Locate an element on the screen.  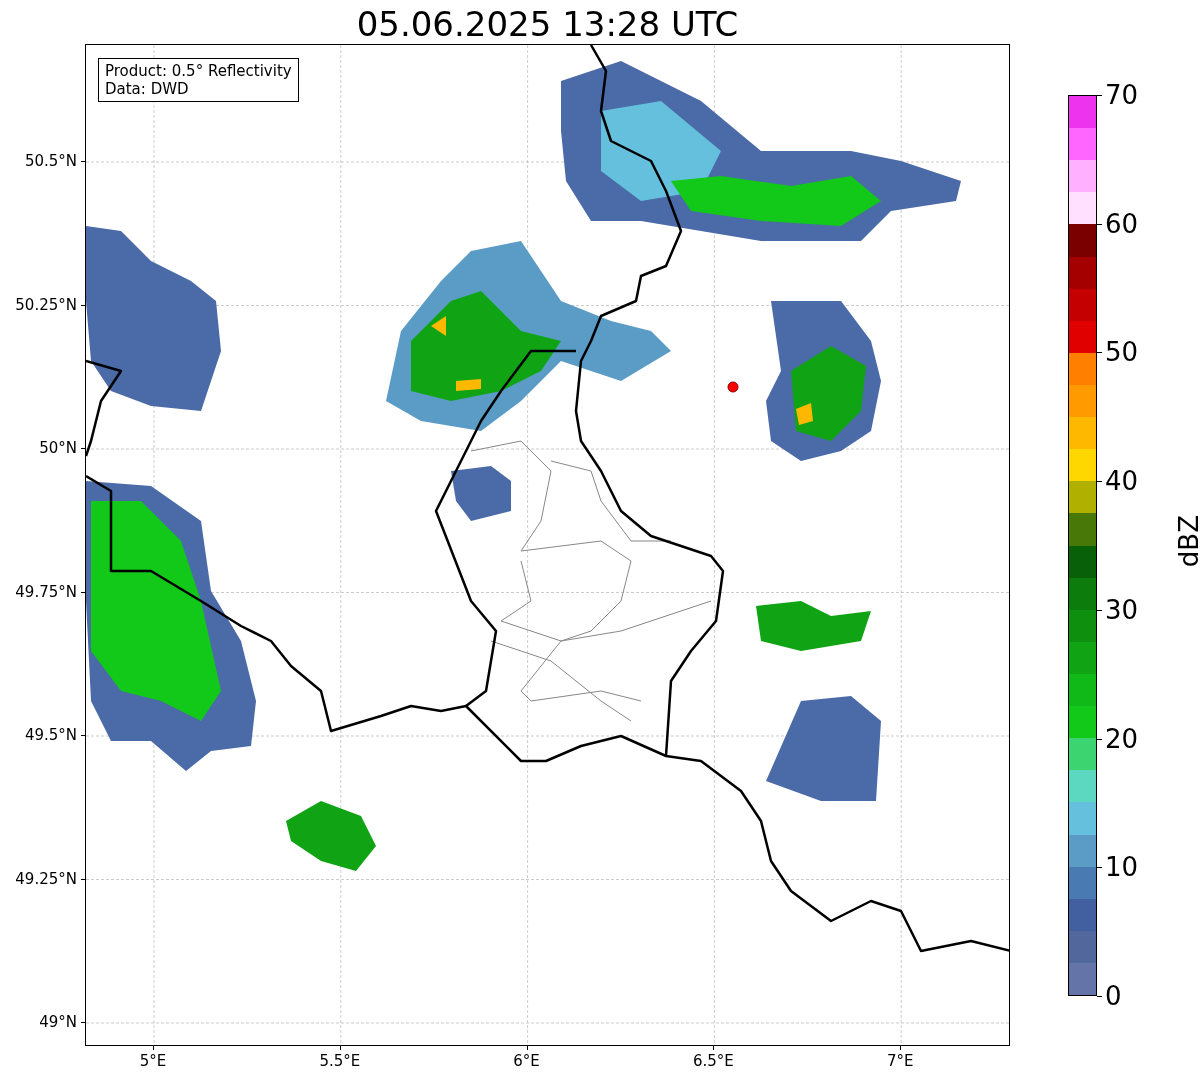
colorbar-tick-label: 0 is located at coordinates (1113, 996).